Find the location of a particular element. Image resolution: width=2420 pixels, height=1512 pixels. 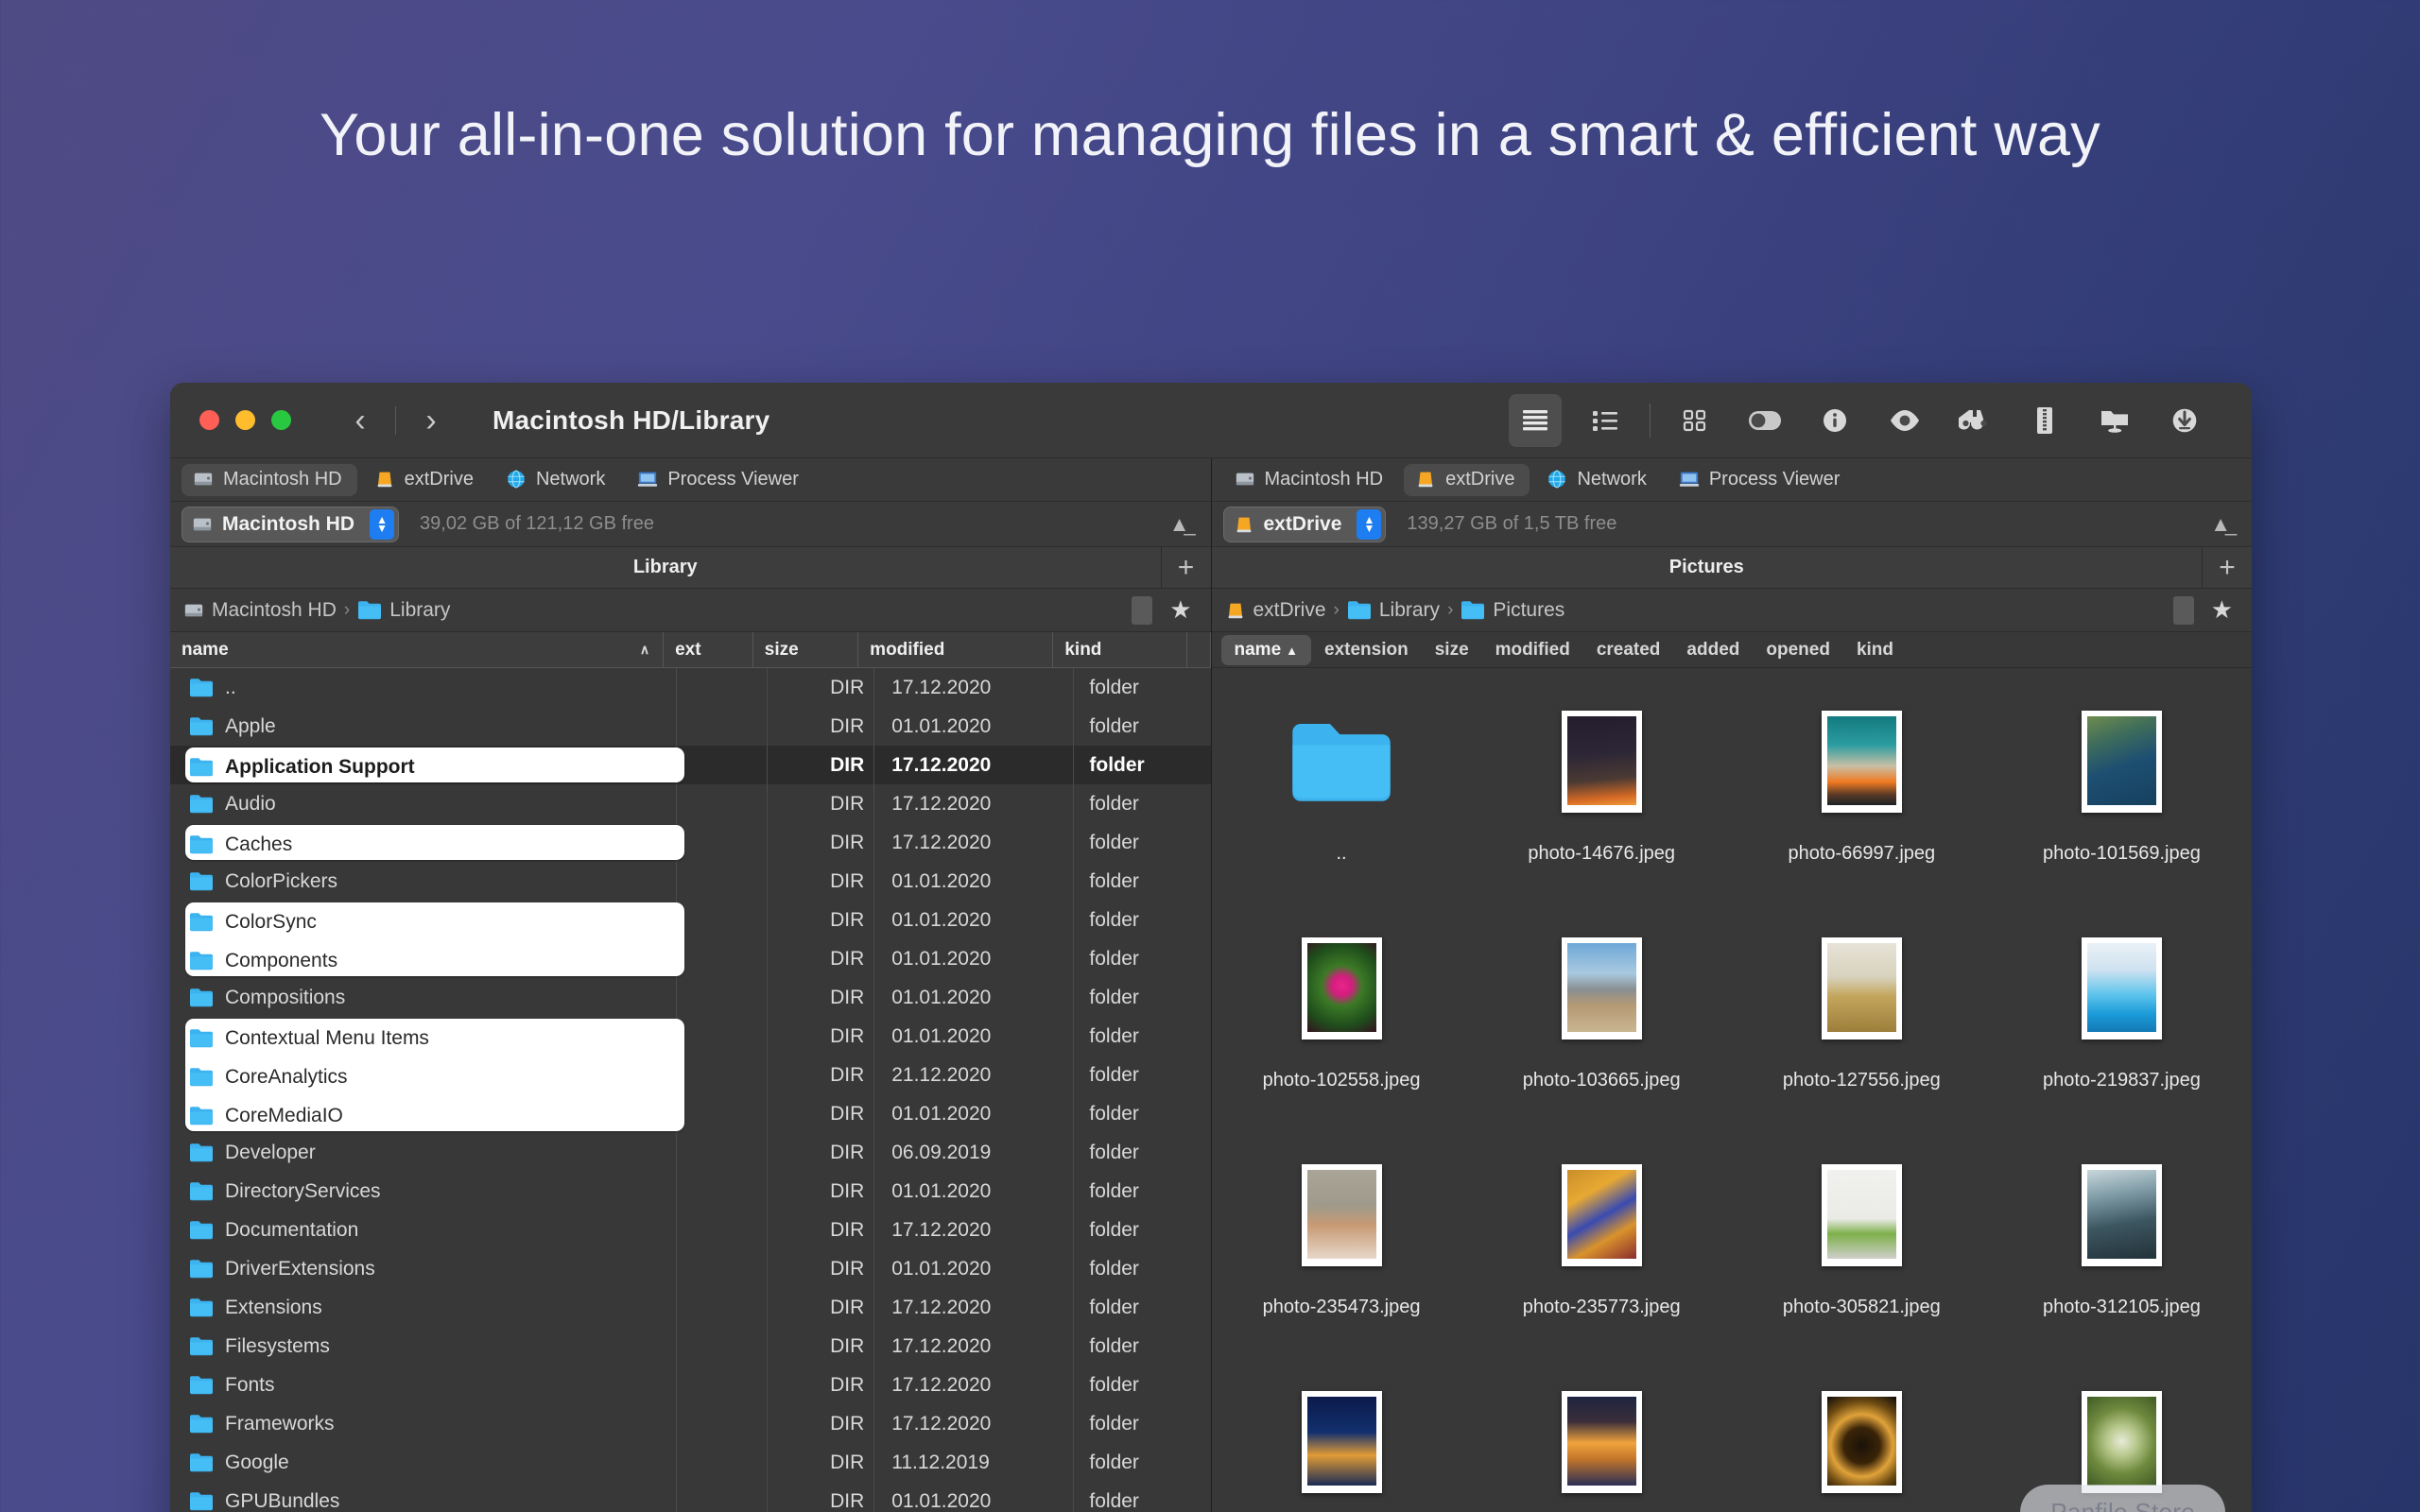

left-add-tab-button: + is located at coordinates (1186, 567).